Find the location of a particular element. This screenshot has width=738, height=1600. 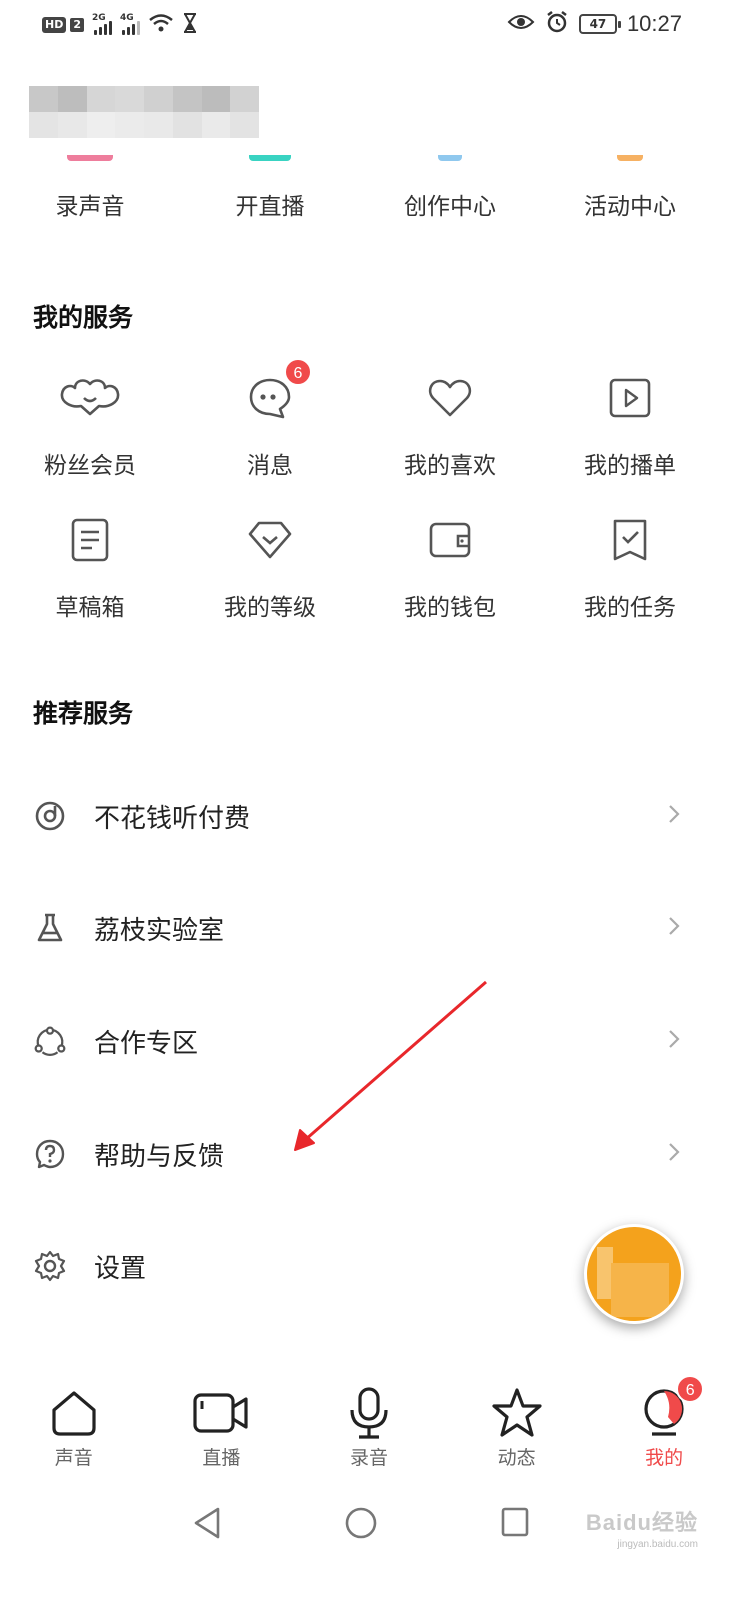

tab-me: 6 我的 is located at coordinates (664, 1427).